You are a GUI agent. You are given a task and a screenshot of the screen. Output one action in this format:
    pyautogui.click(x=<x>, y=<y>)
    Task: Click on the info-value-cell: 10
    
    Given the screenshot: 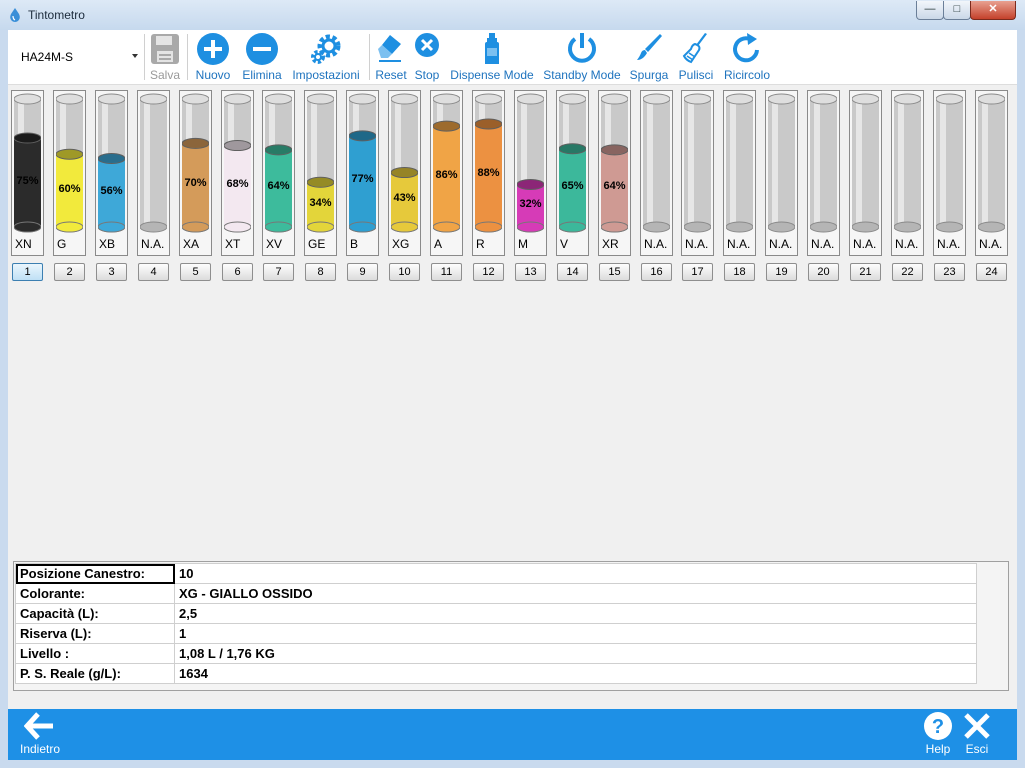 What is the action you would take?
    pyautogui.click(x=575, y=573)
    